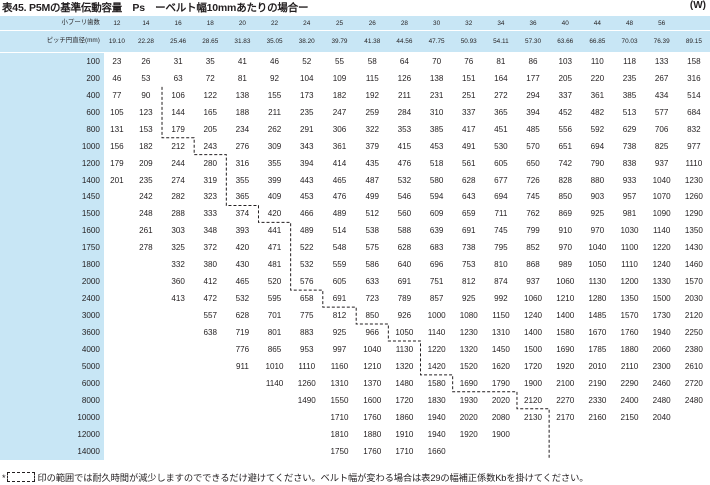 Image resolution: width=710 pixels, height=485 pixels. I want to click on value-cell: 485, so click(533, 129).